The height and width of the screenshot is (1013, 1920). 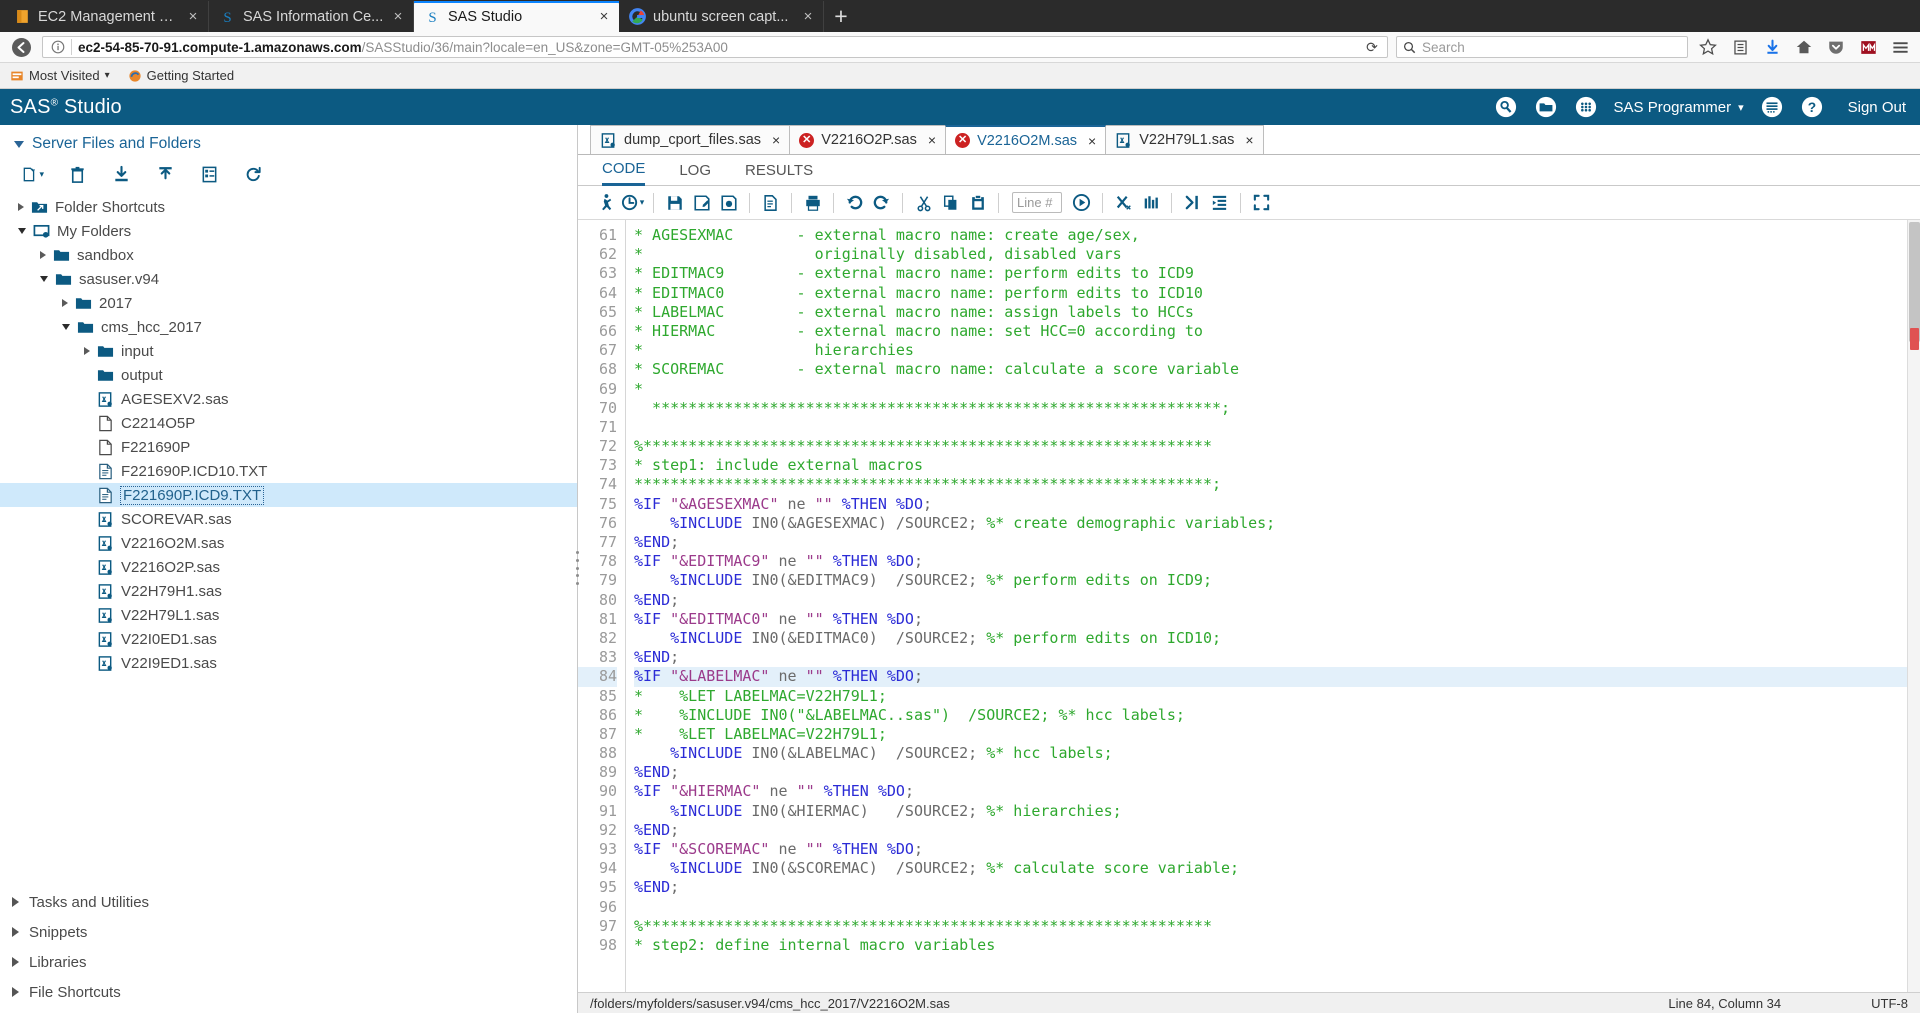 What do you see at coordinates (1081, 203) in the screenshot?
I see `go-to-line-icon` at bounding box center [1081, 203].